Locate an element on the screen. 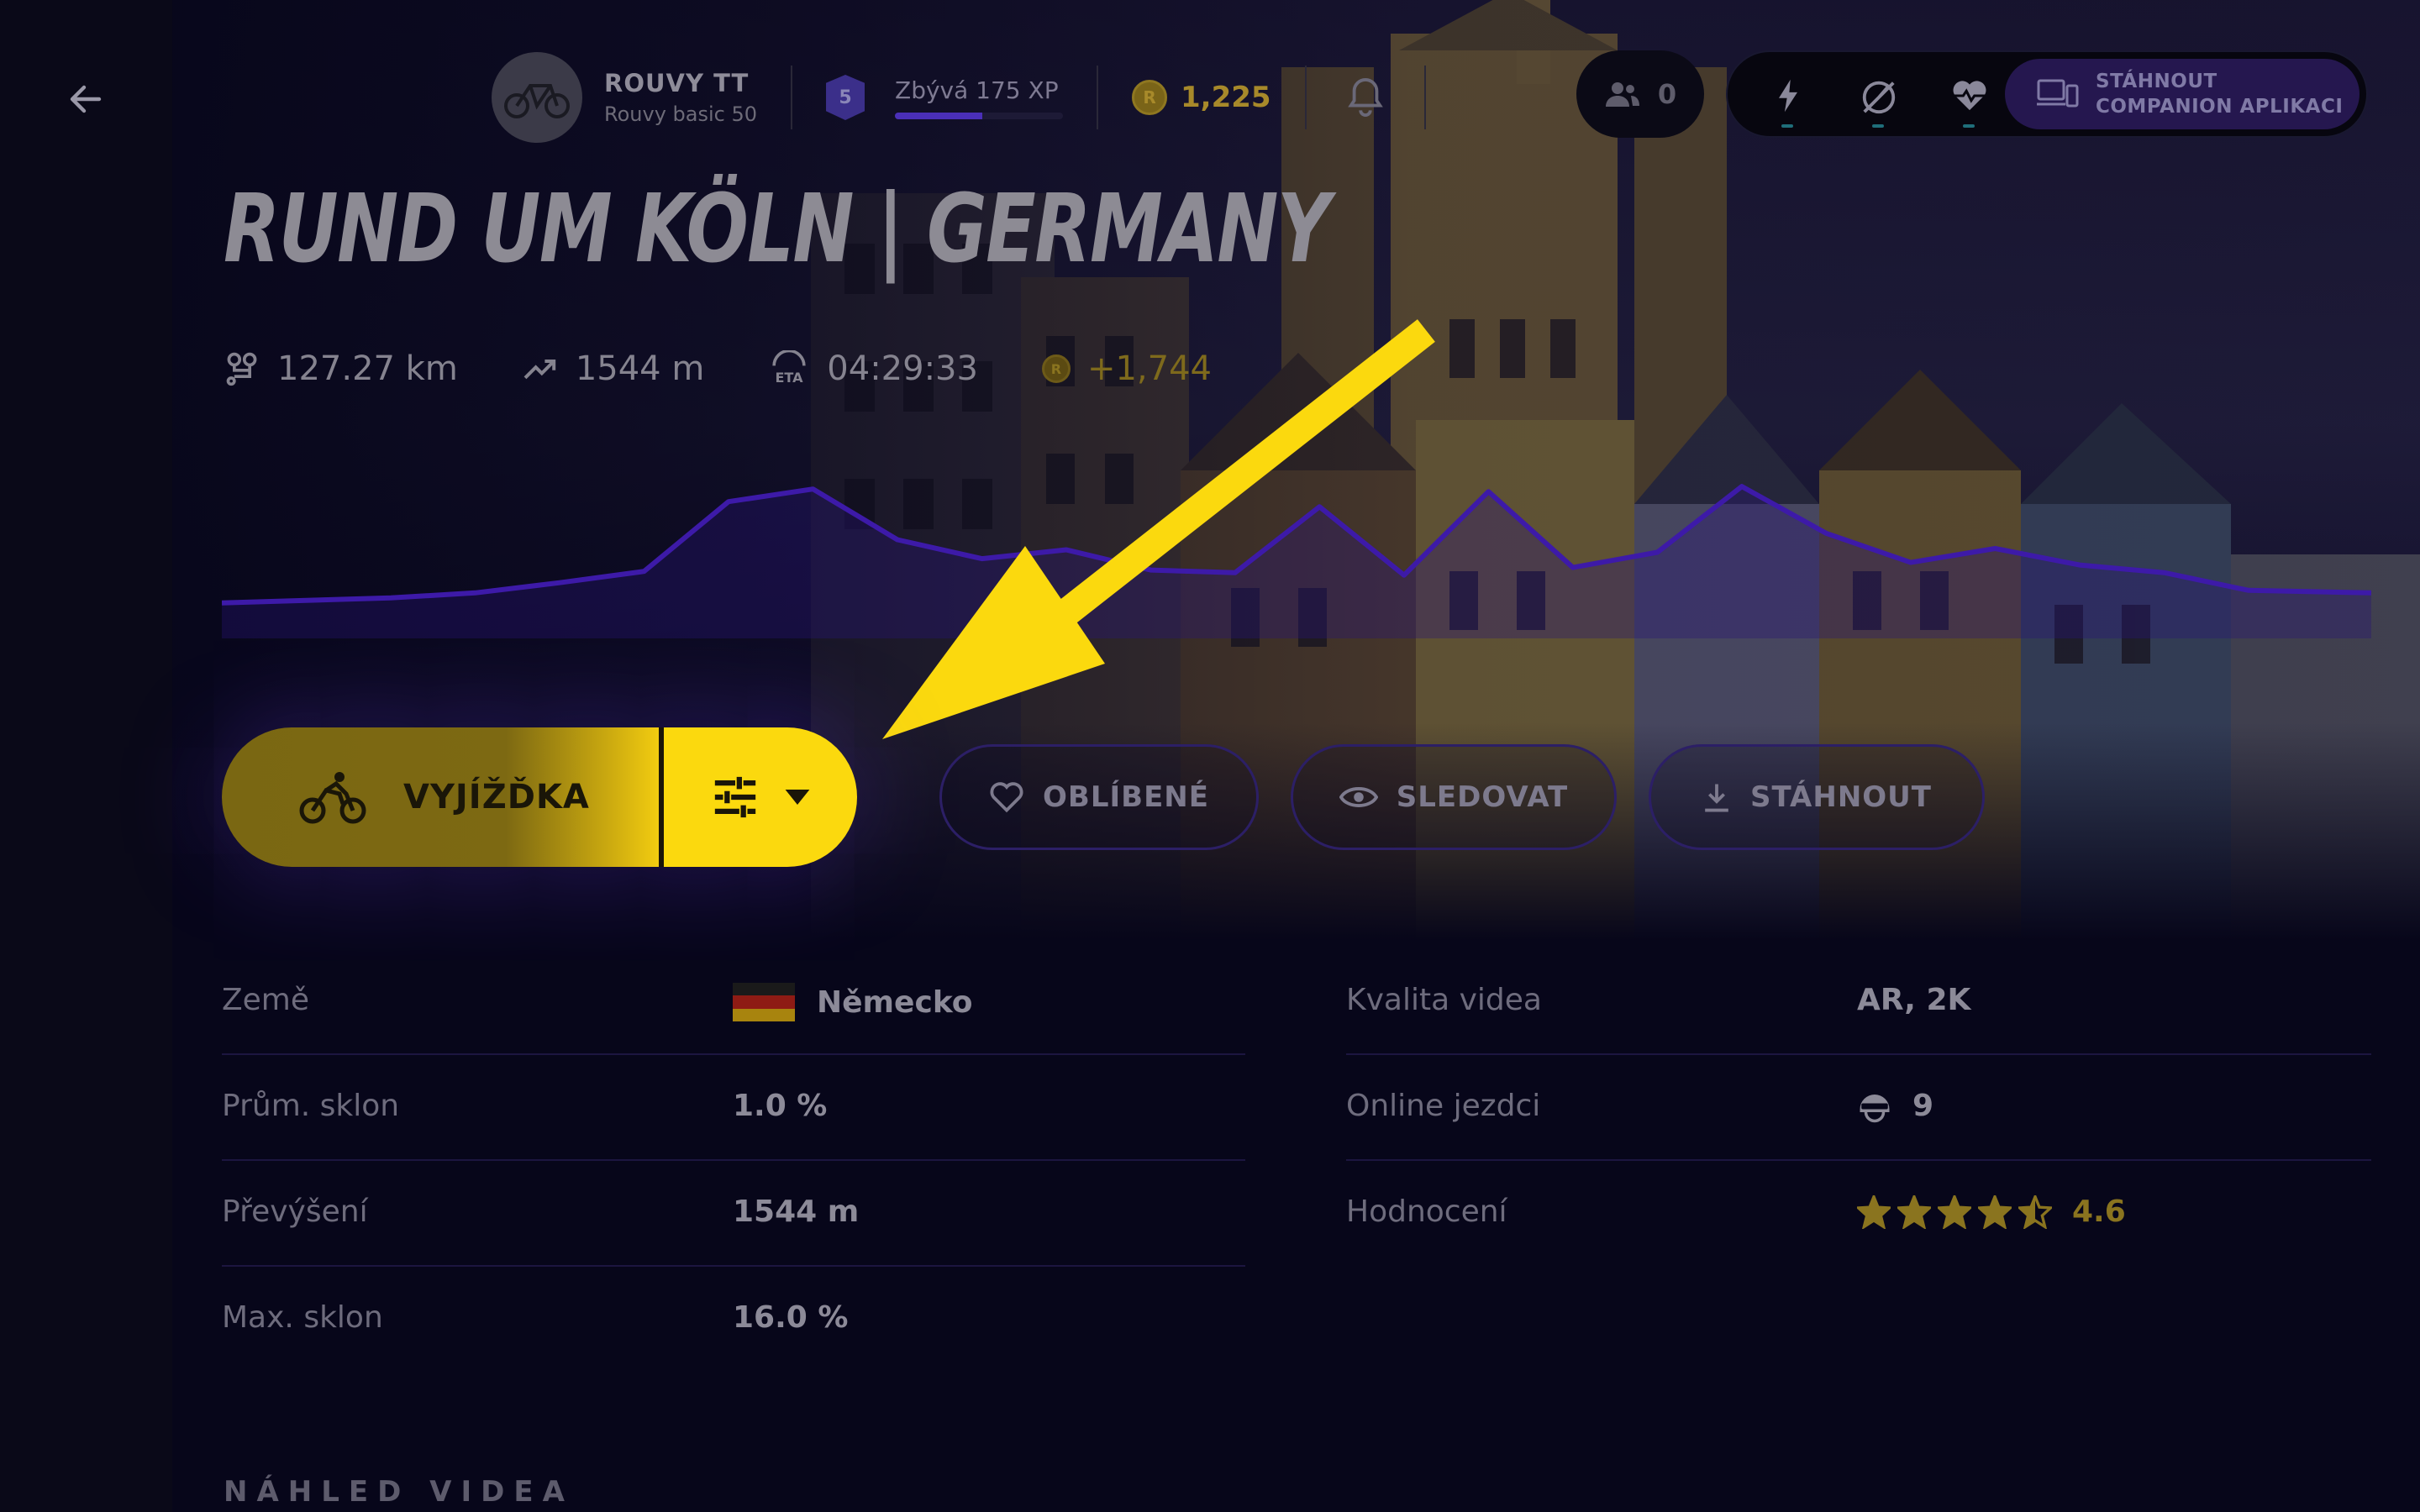  caret-down-icon is located at coordinates (797, 797).